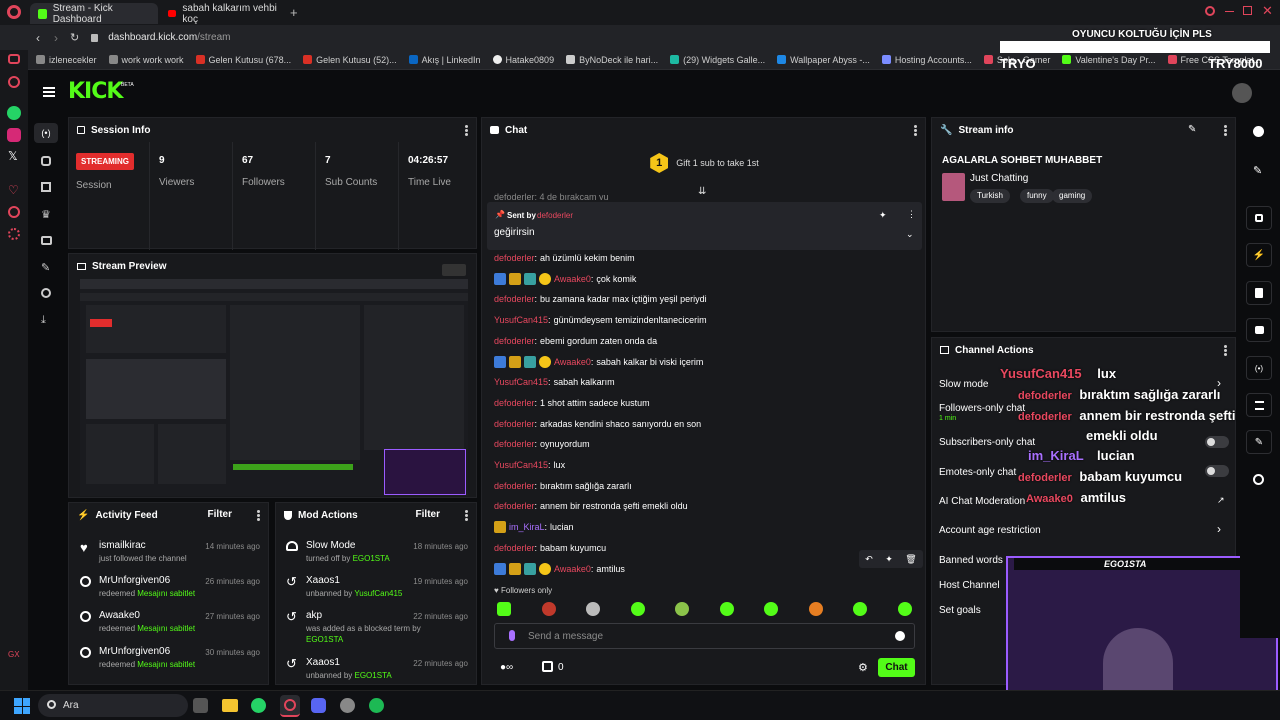 The height and width of the screenshot is (720, 1280). Describe the element at coordinates (990, 196) in the screenshot. I see `tag: Turkish` at that location.